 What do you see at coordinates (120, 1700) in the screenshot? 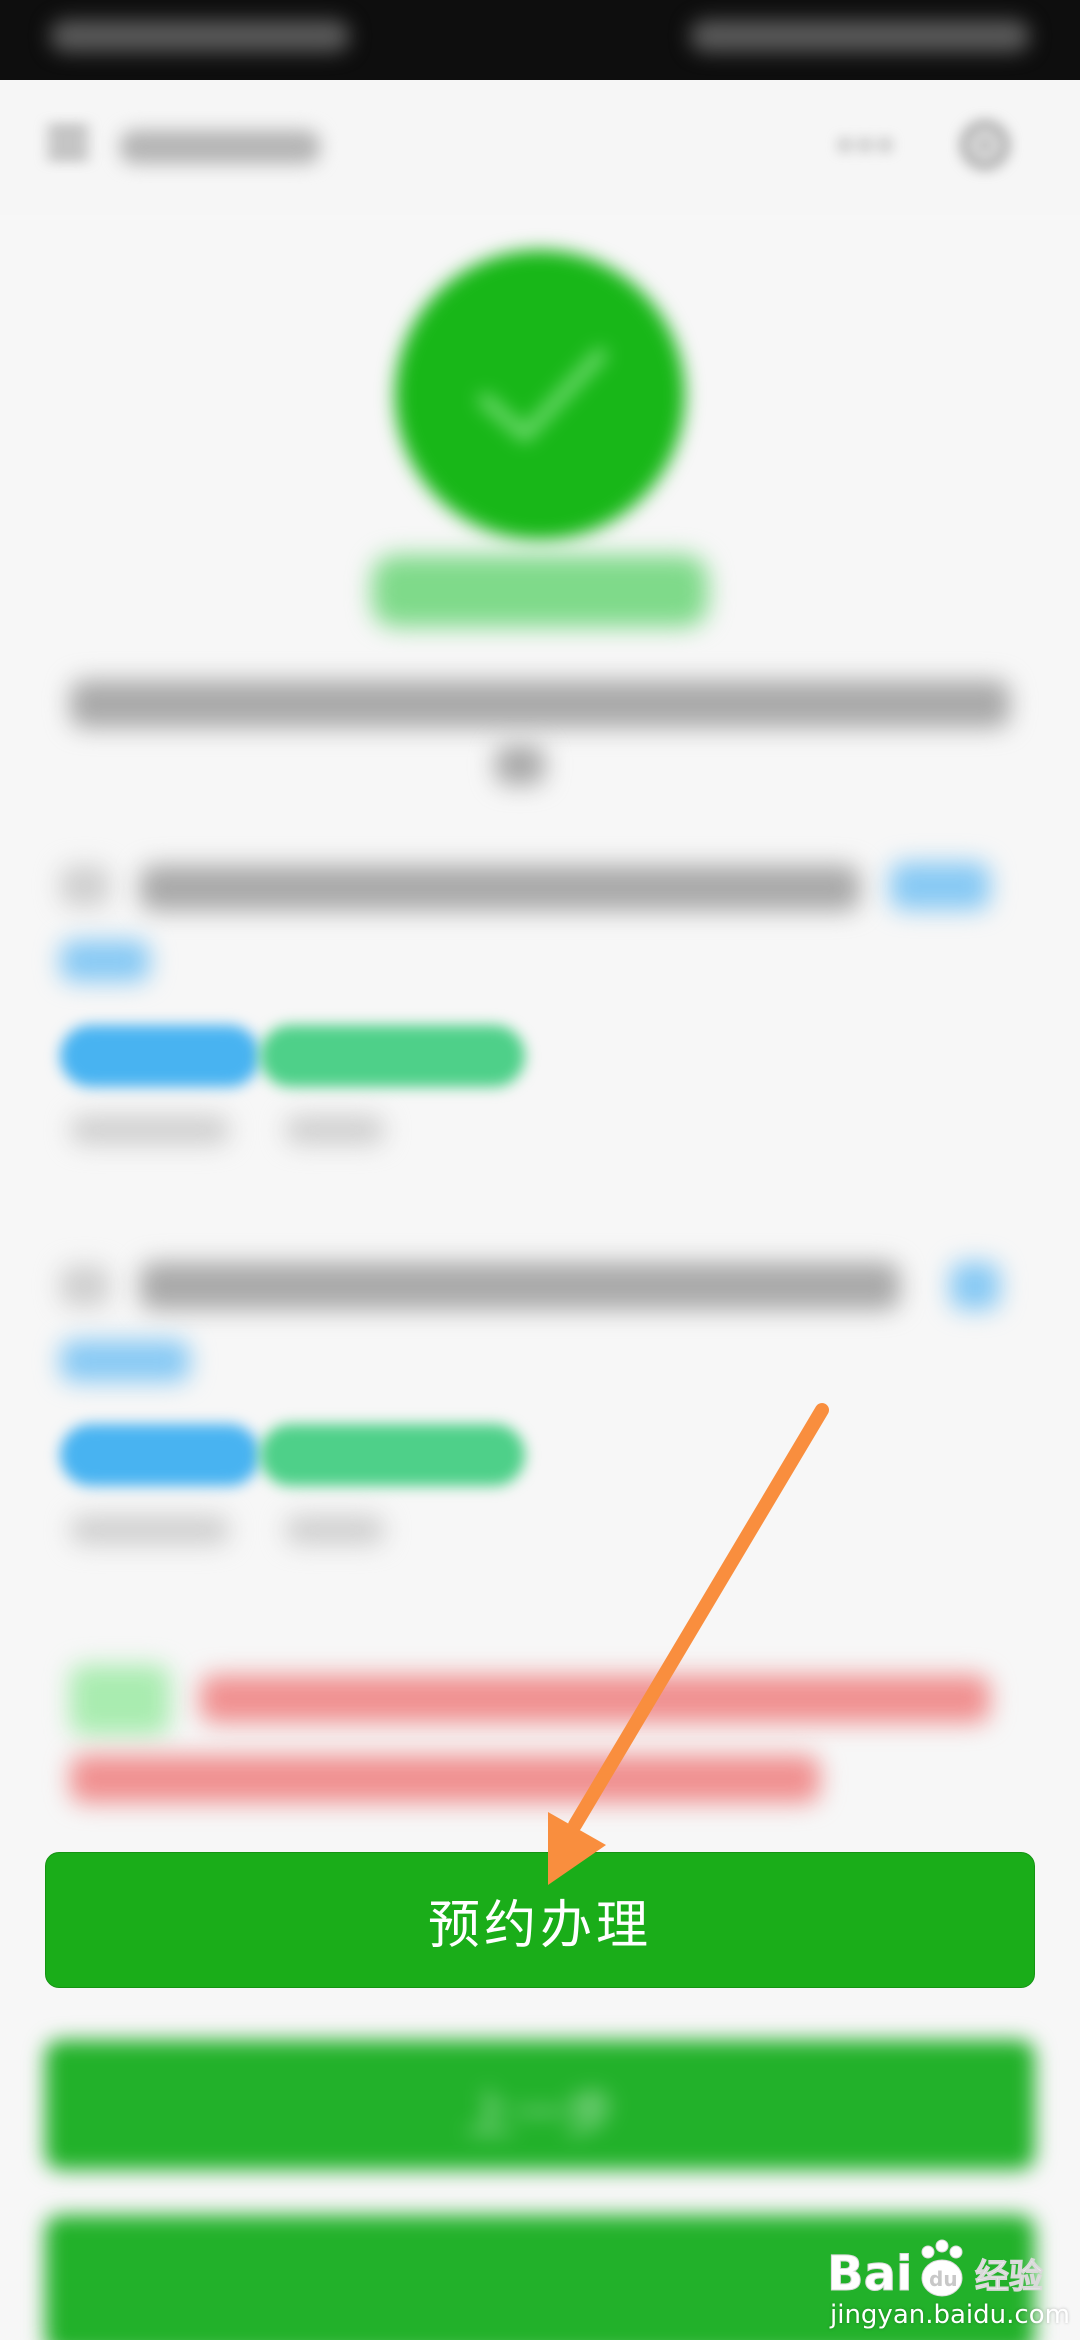
I see `notice-icon` at bounding box center [120, 1700].